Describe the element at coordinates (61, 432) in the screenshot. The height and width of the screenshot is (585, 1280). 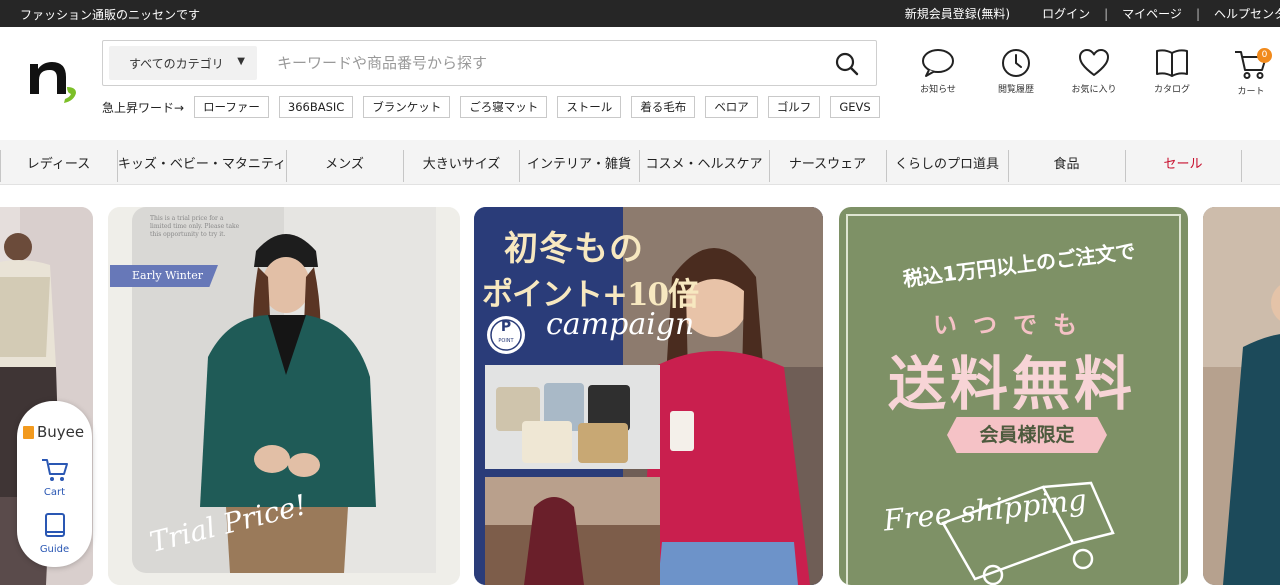
I see `buyee-brand: Buyee` at that location.